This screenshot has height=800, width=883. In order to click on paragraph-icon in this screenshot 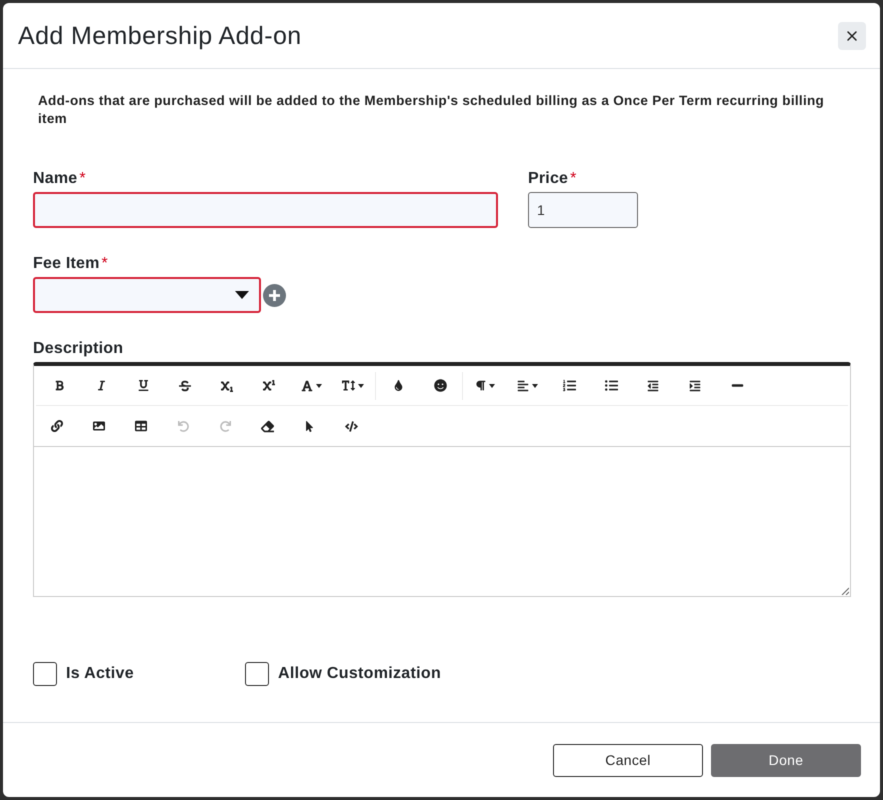, I will do `click(480, 385)`.